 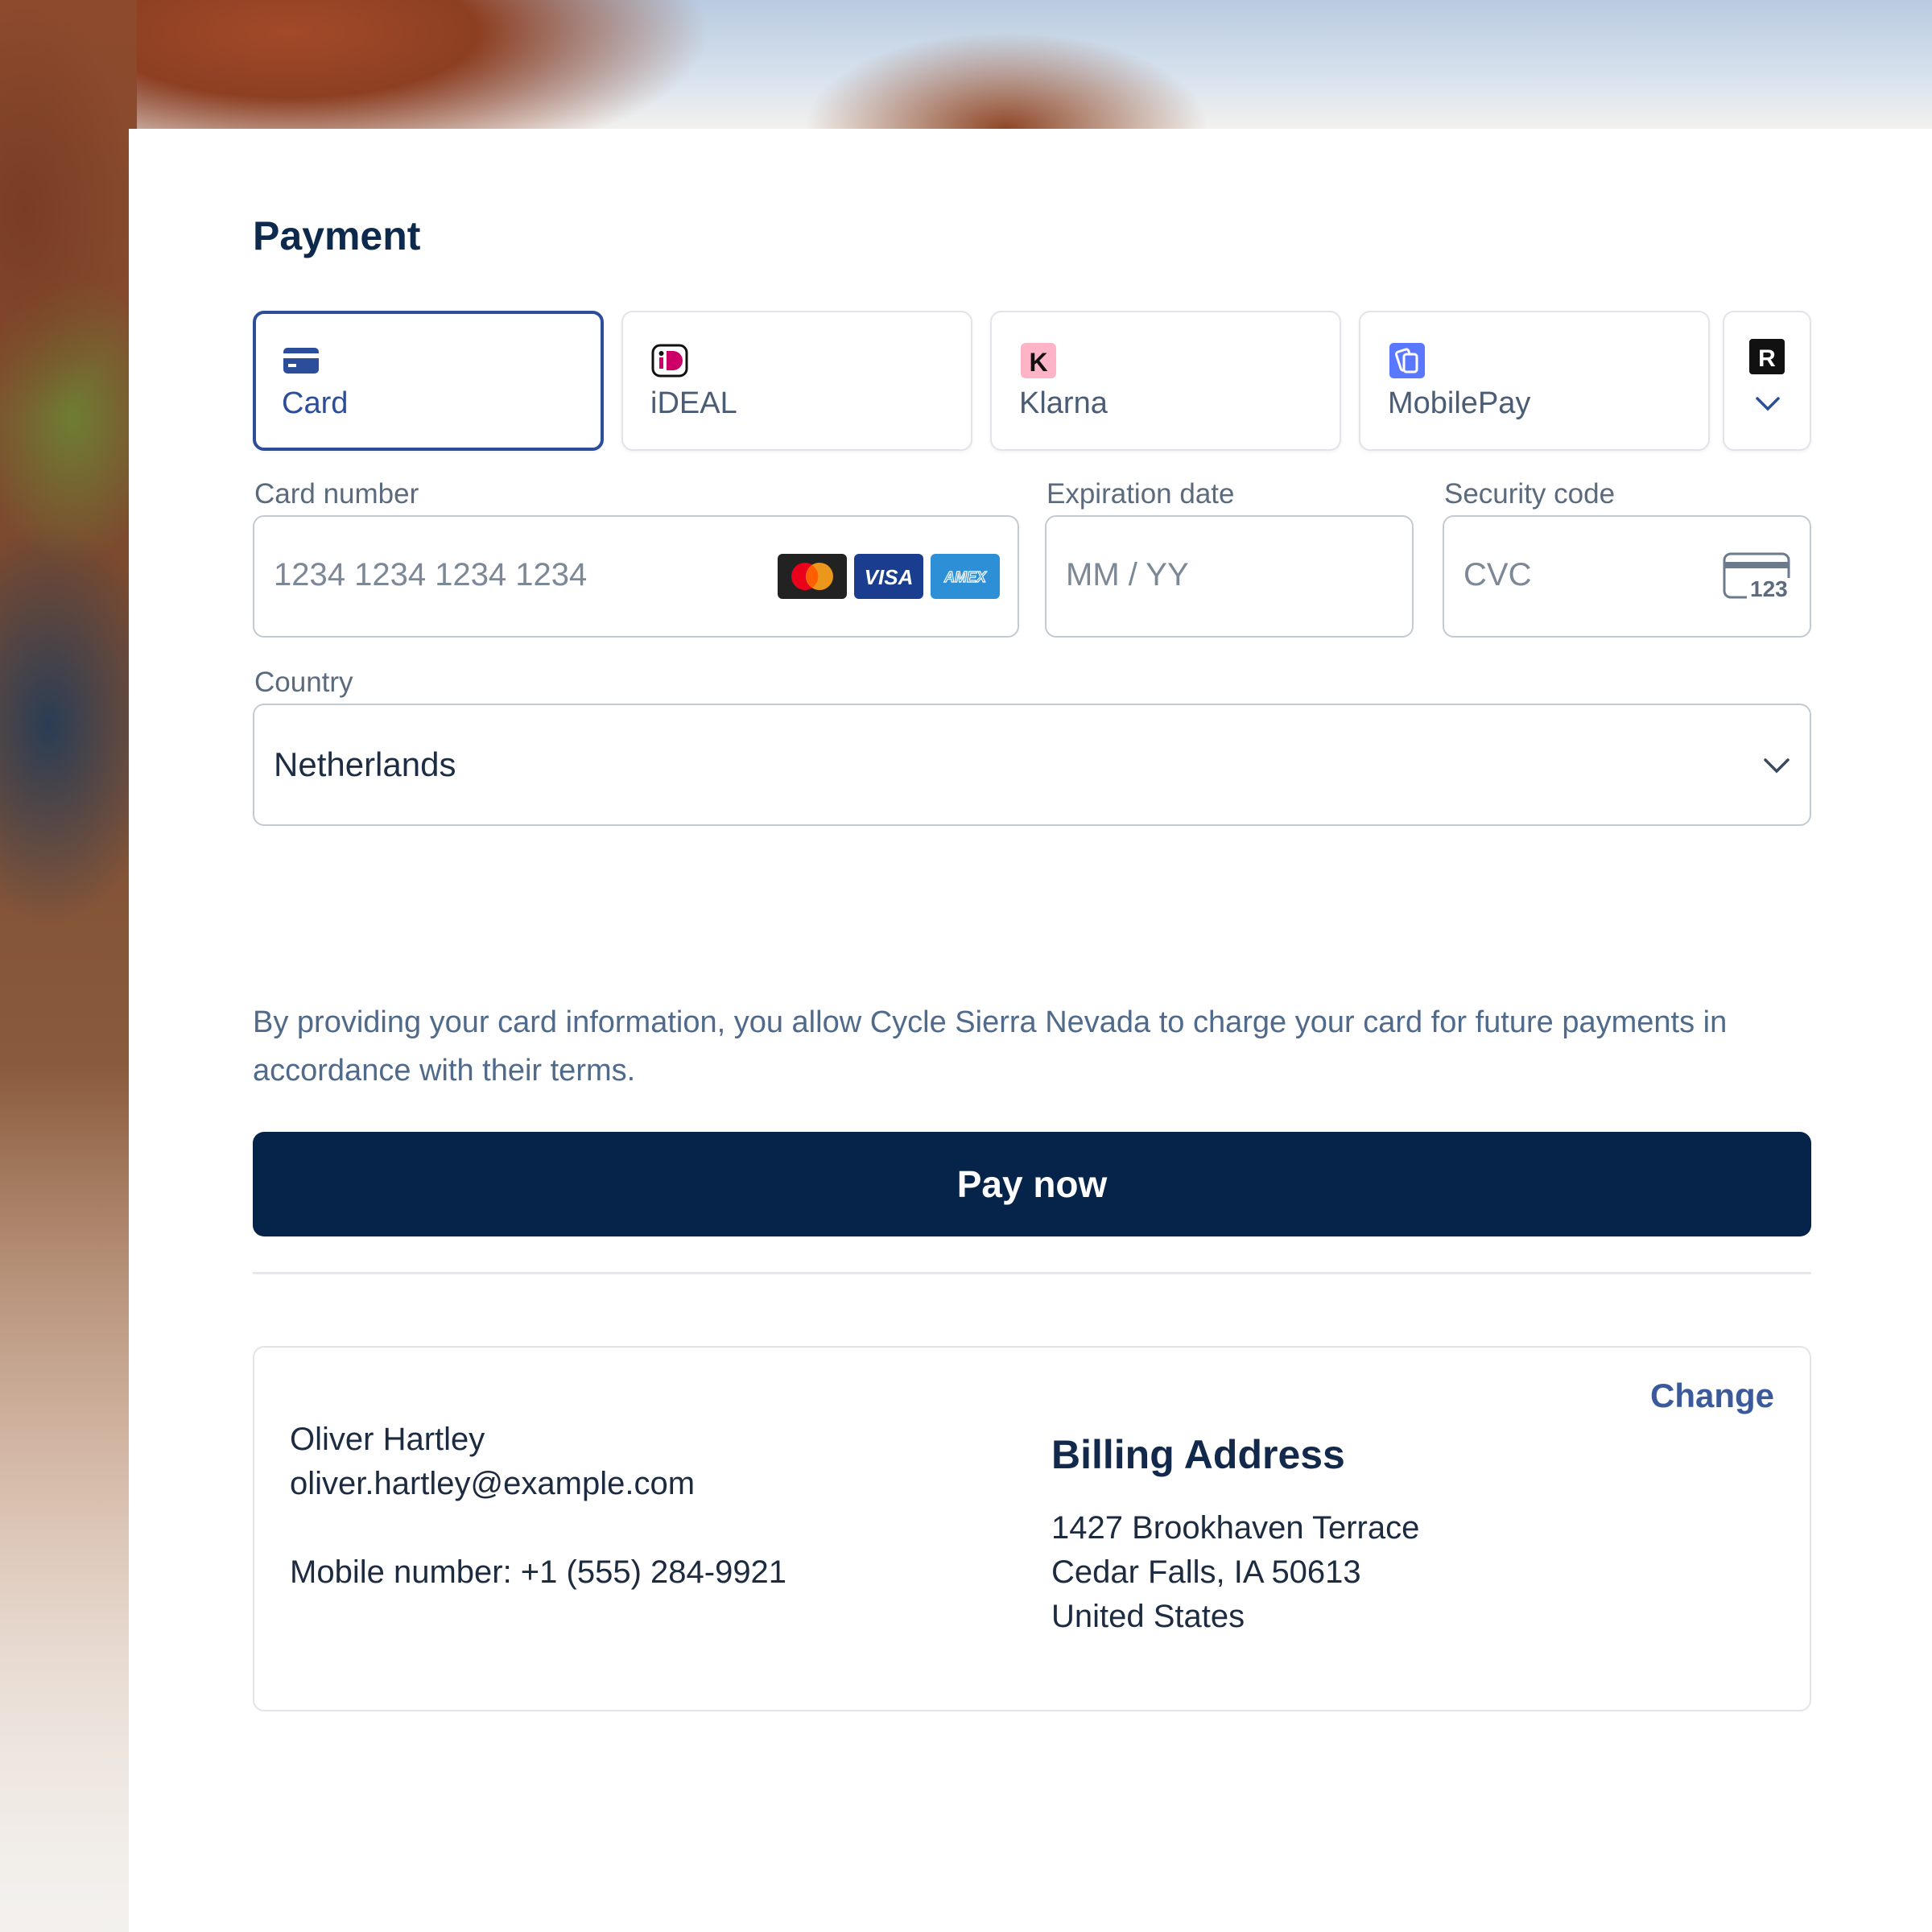 I want to click on billing-address-line1: 1427 Brookhaven Terrace, so click(x=1235, y=1528).